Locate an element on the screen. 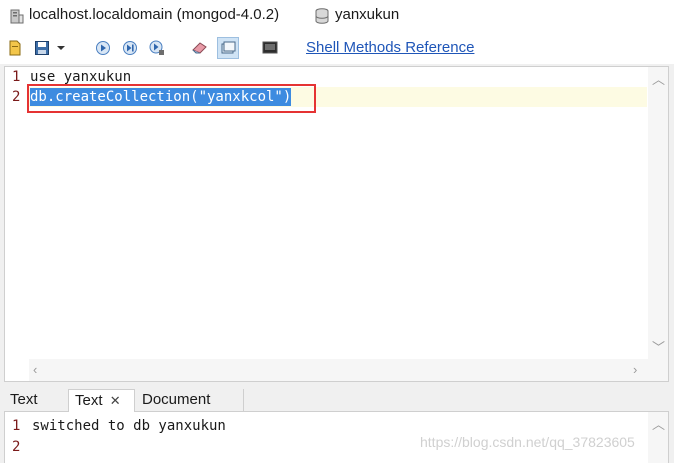 This screenshot has width=674, height=463. output-line: switched to db yanxukun is located at coordinates (129, 426).